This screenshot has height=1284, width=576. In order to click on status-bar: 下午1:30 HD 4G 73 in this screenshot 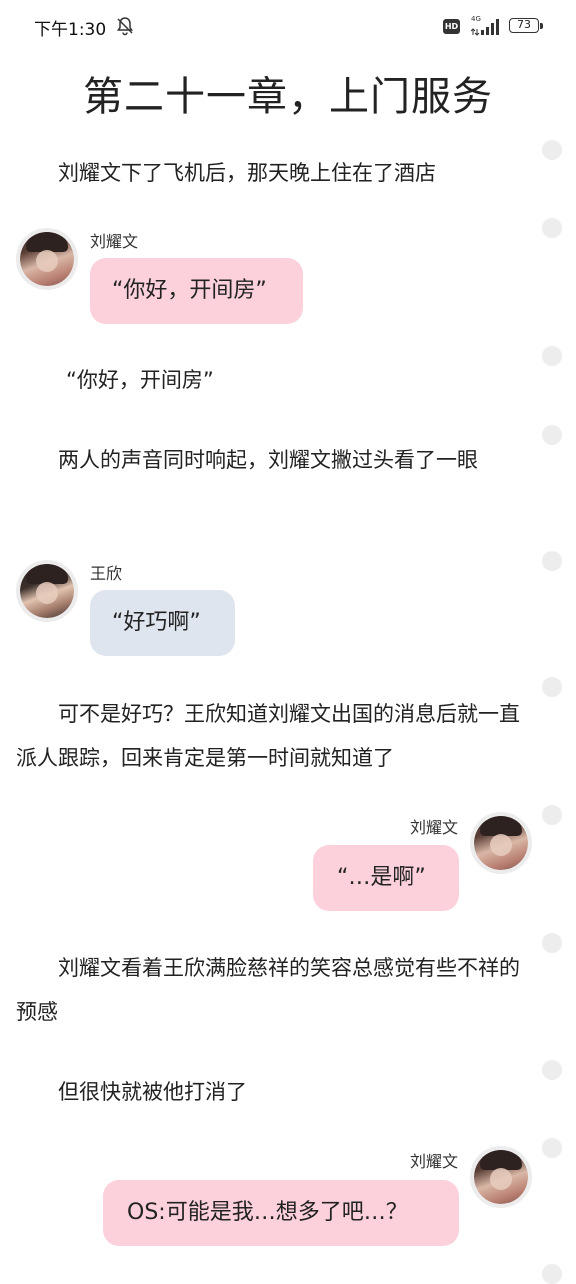, I will do `click(288, 28)`.